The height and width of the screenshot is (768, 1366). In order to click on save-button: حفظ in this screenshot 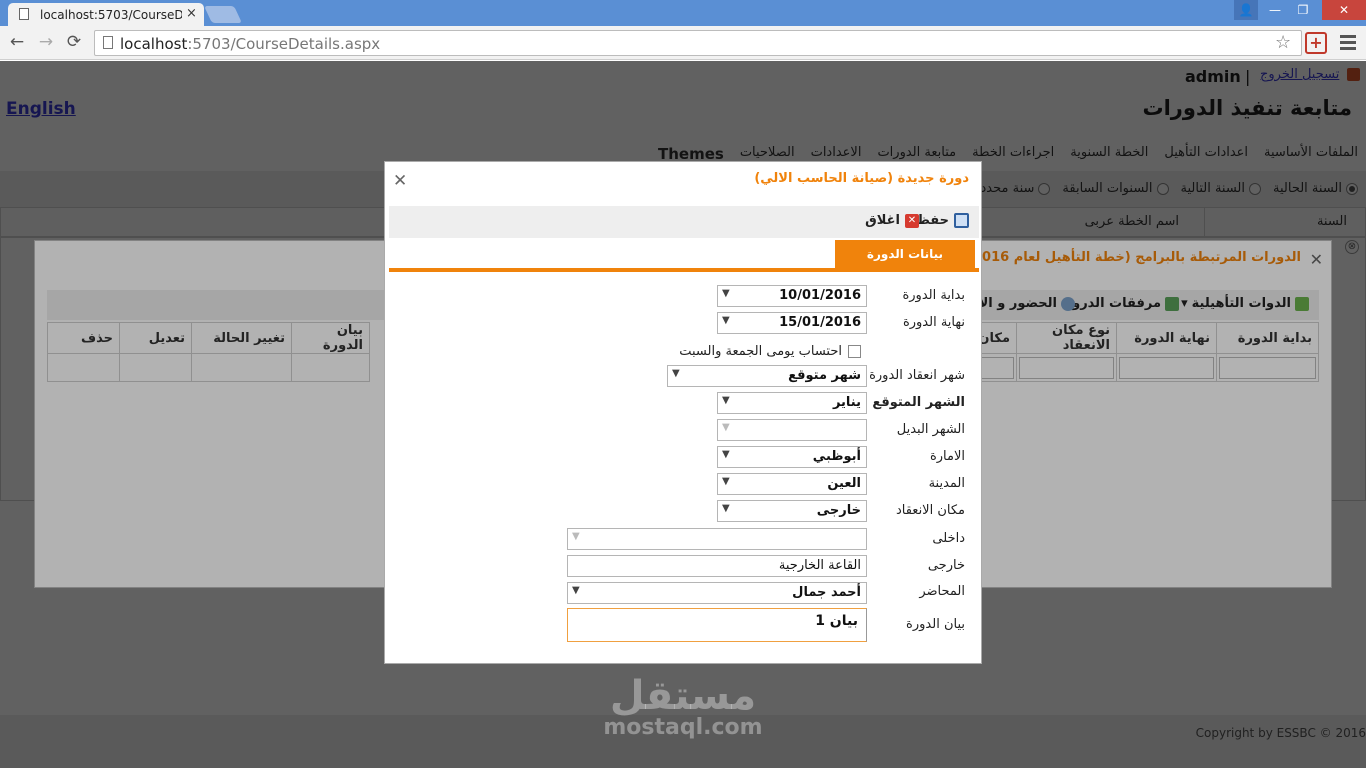, I will do `click(942, 220)`.